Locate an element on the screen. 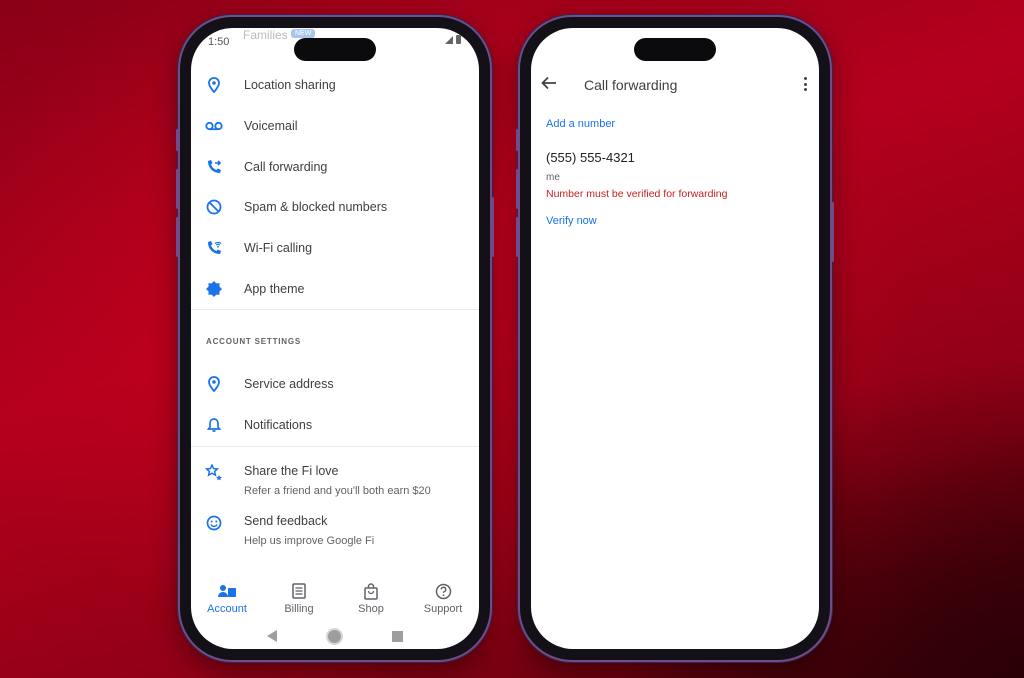 This screenshot has height=678, width=1024. menu-label: Voicemail is located at coordinates (271, 126).